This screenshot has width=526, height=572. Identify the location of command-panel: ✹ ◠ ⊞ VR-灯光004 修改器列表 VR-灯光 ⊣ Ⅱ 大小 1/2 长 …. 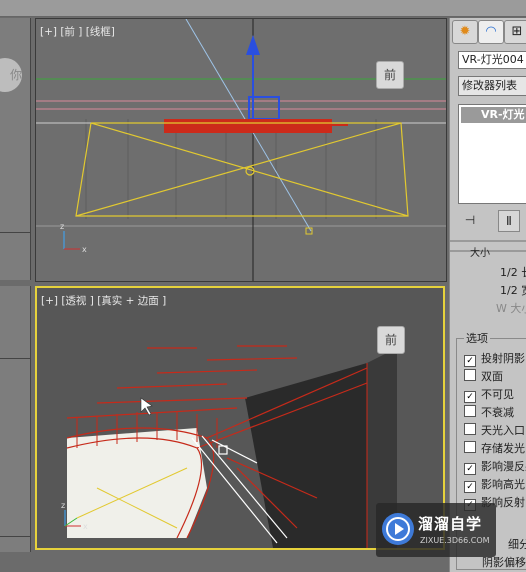
(487, 295).